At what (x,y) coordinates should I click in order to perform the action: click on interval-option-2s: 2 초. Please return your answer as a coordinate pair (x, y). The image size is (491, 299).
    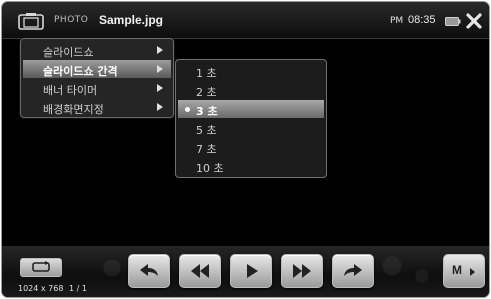
    Looking at the image, I should click on (251, 90).